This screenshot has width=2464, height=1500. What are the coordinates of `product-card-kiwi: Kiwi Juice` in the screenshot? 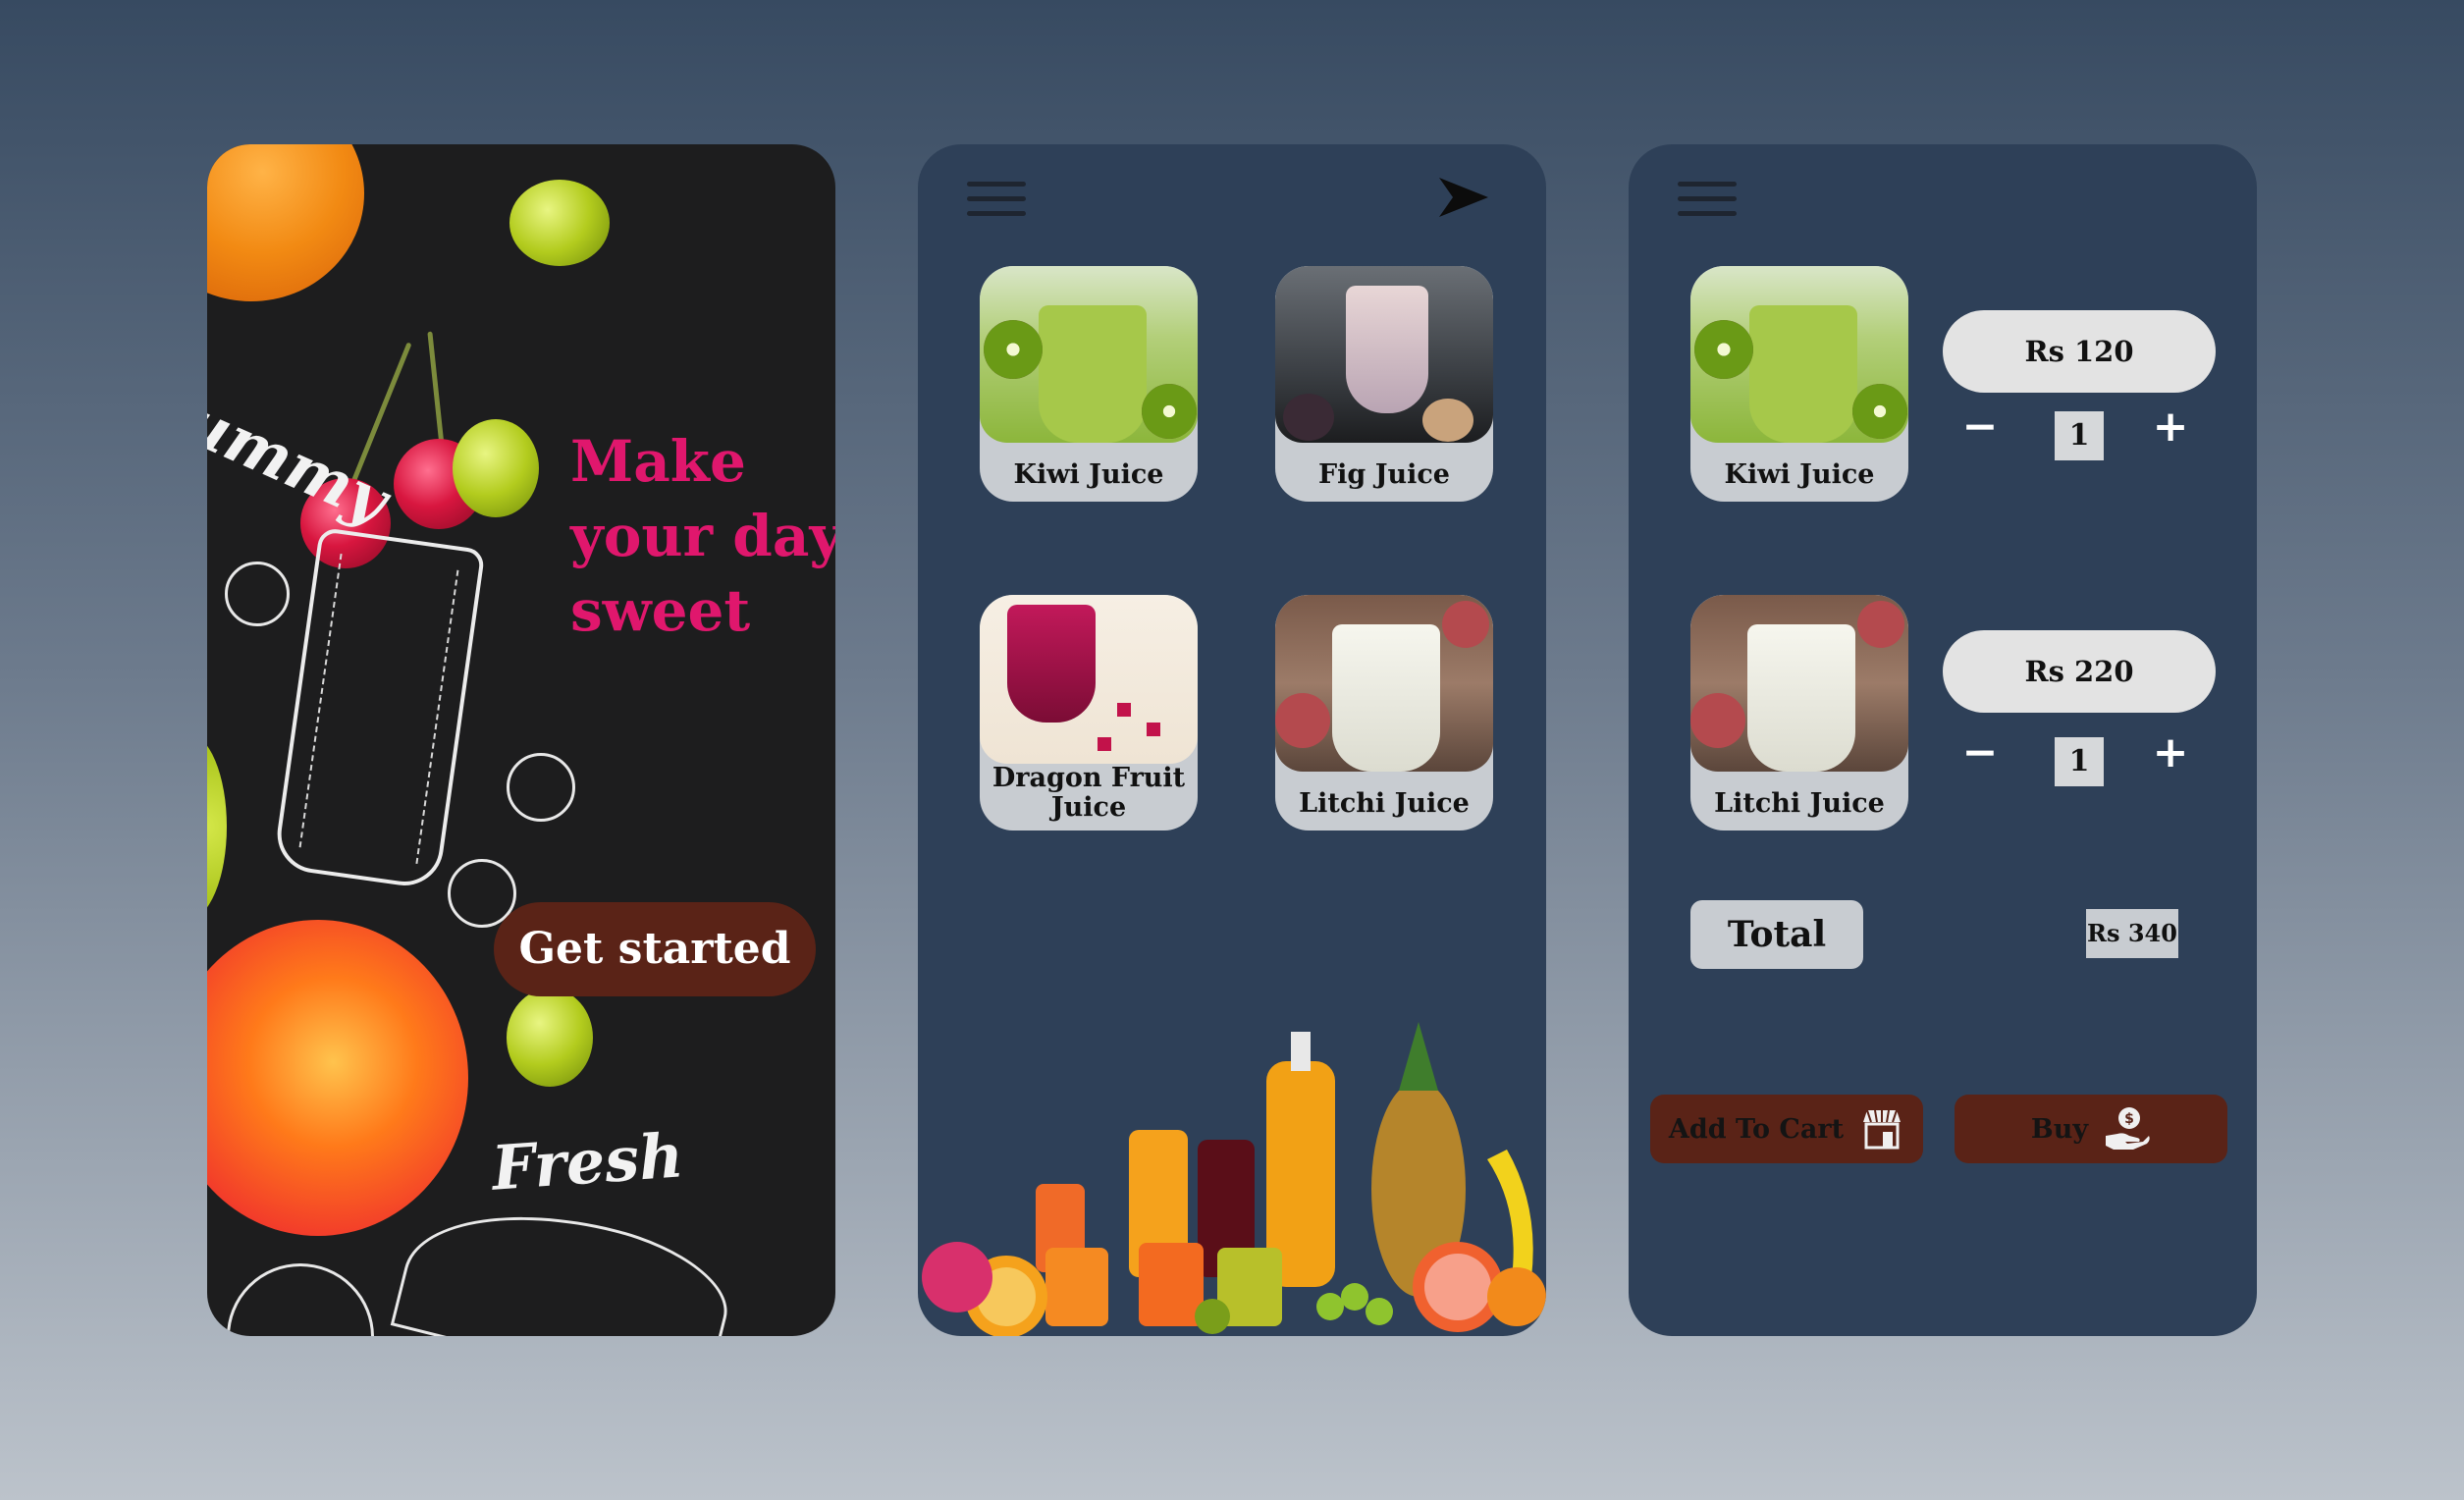 It's located at (1089, 384).